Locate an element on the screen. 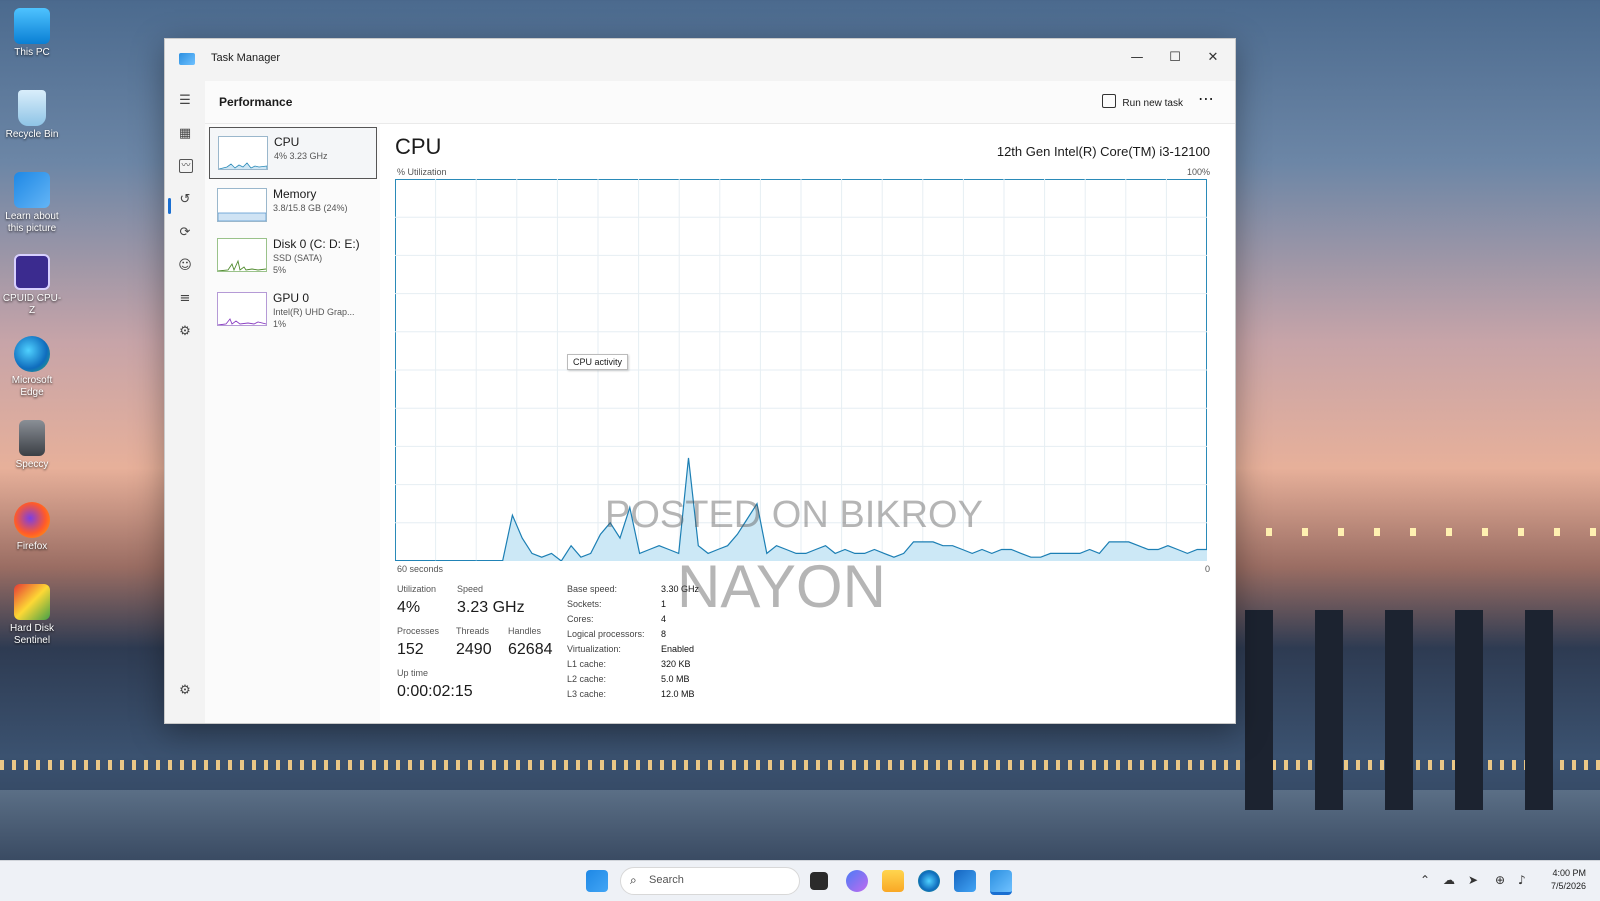 The width and height of the screenshot is (1600, 901). utilization-value: 4% is located at coordinates (409, 607).